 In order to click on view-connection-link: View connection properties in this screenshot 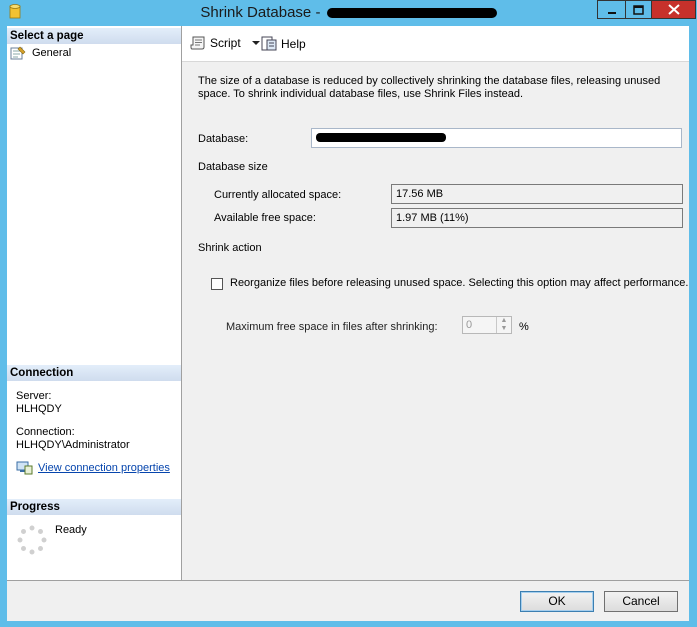, I will do `click(104, 468)`.